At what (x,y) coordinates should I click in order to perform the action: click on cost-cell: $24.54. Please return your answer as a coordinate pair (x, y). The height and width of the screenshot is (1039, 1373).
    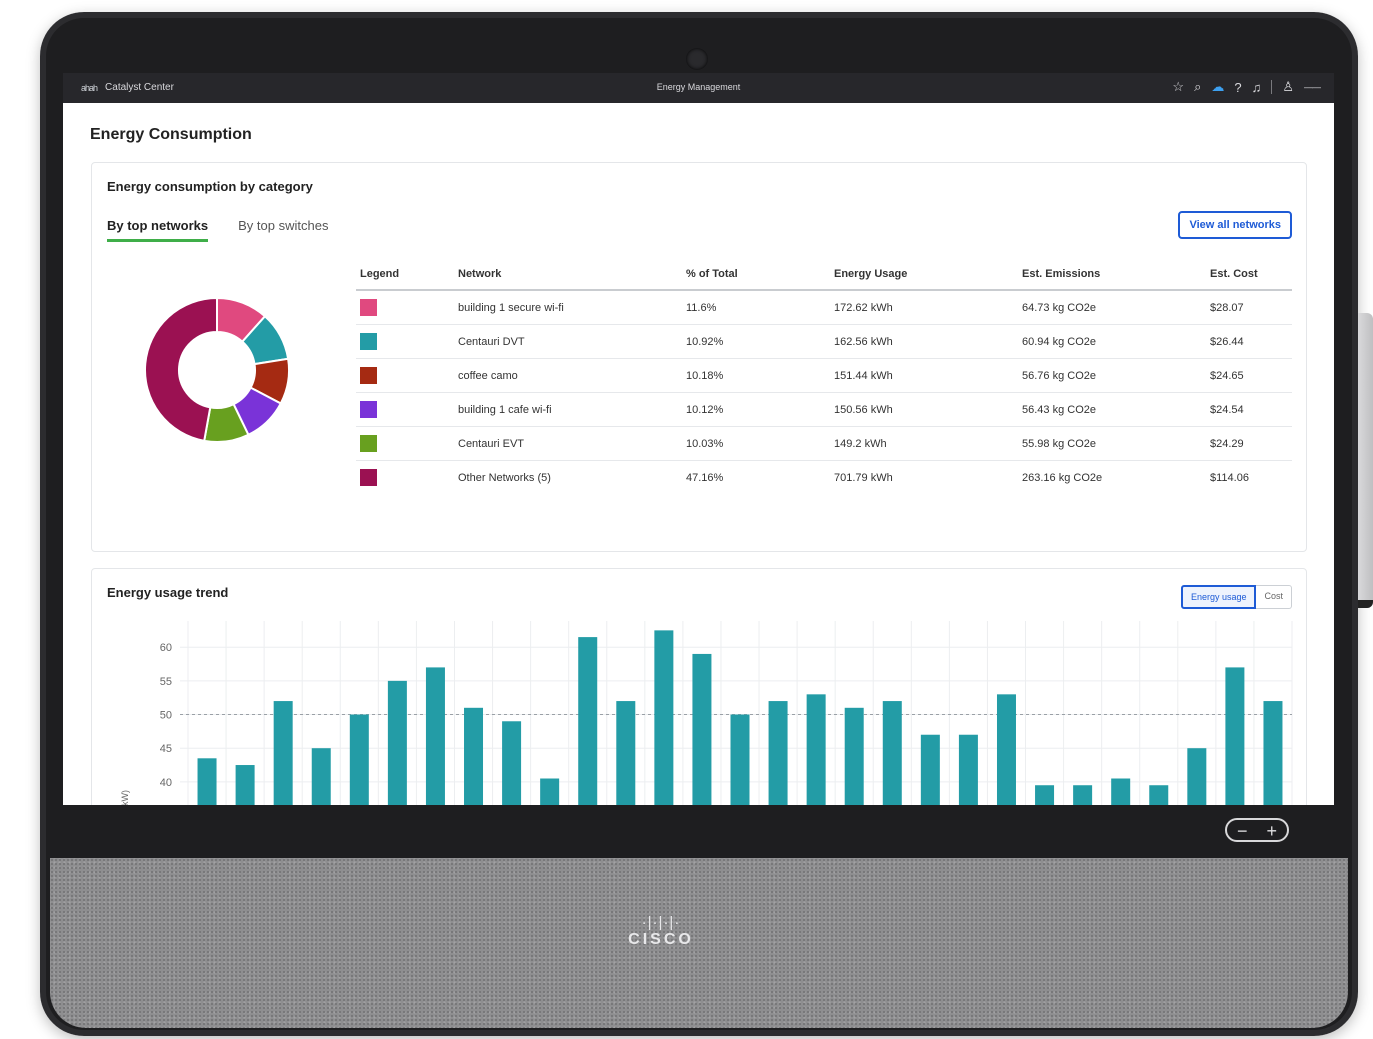
    Looking at the image, I should click on (1249, 409).